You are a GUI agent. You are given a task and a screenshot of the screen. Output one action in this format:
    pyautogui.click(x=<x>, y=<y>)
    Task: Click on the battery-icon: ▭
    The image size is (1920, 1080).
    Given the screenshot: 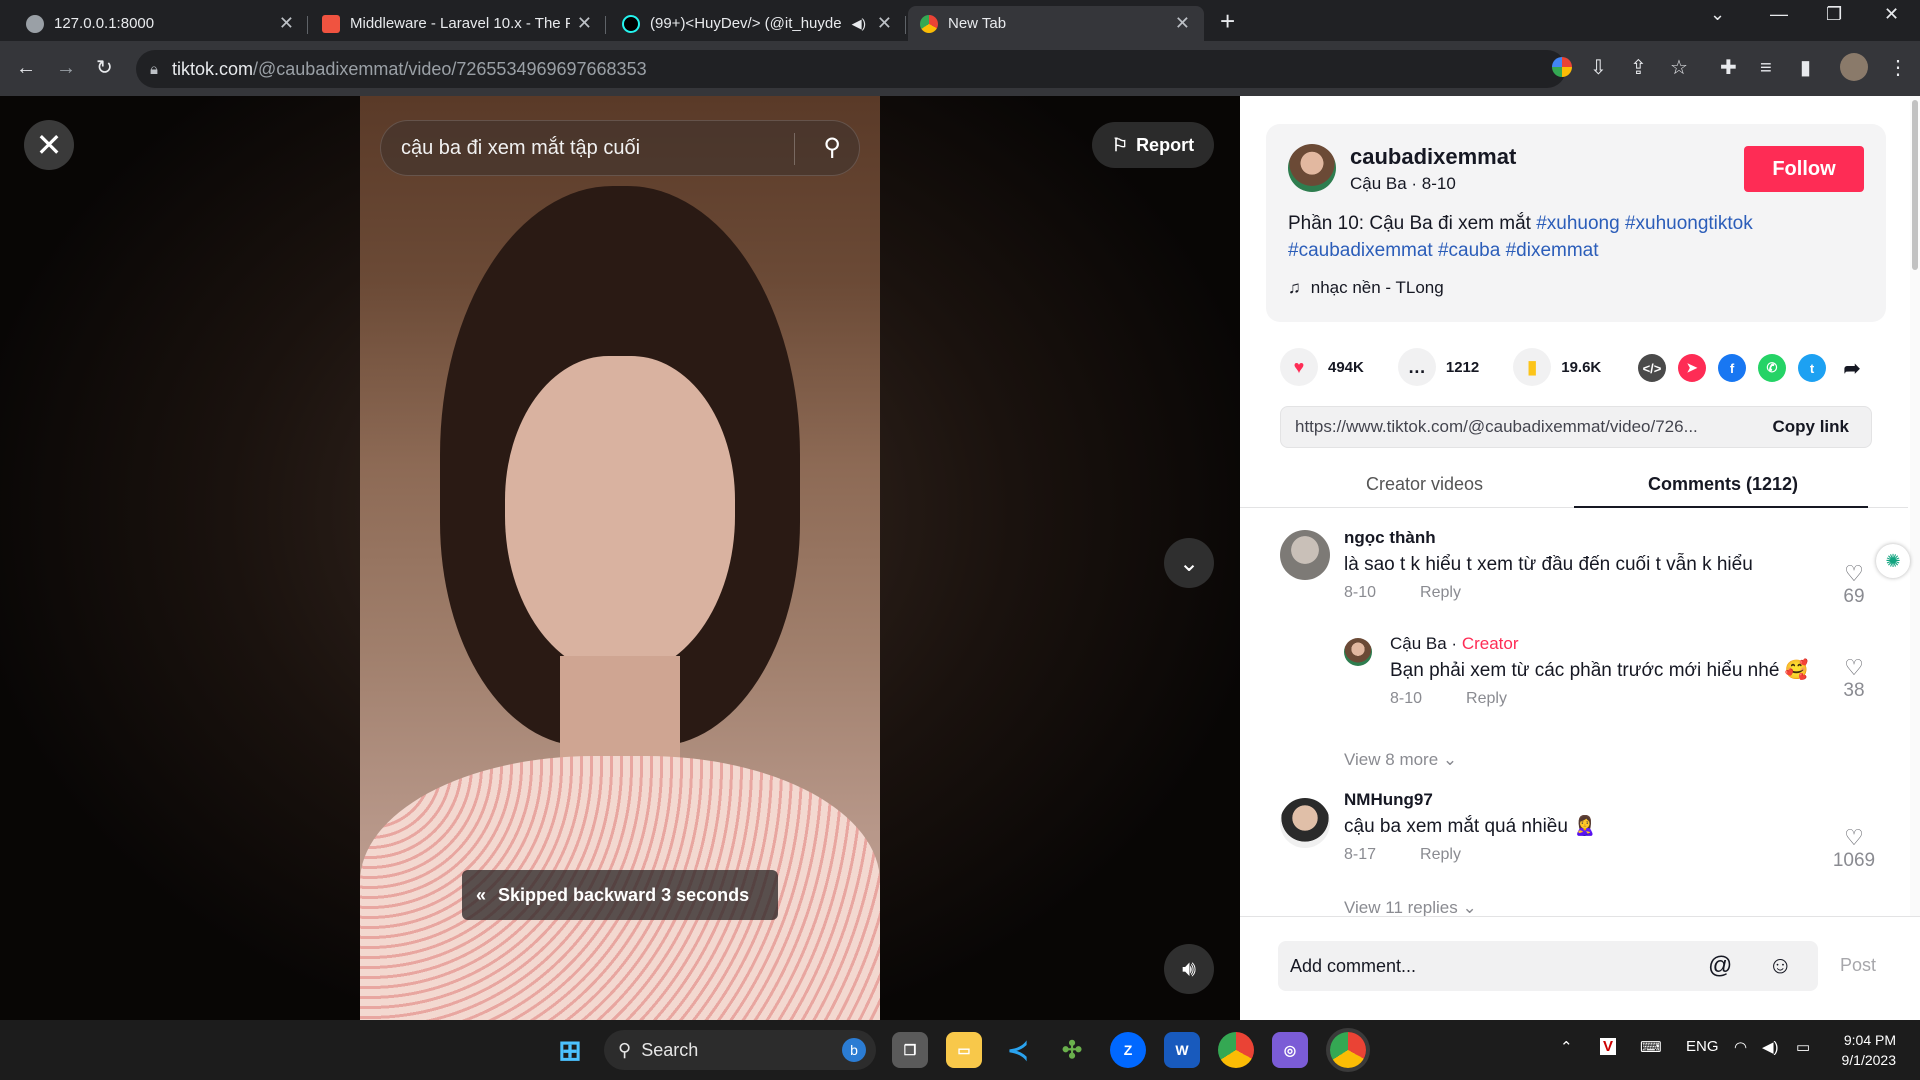 What is the action you would take?
    pyautogui.click(x=1803, y=1047)
    